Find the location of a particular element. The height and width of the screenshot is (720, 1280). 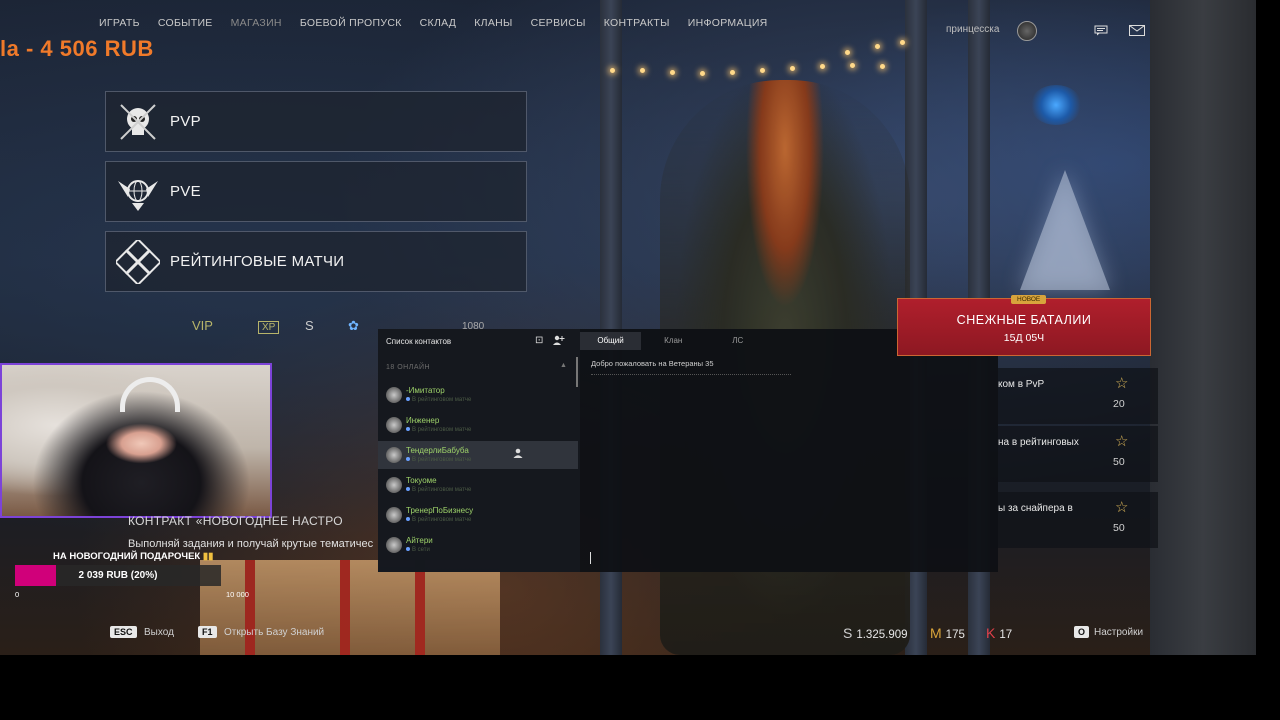

online-header: 18 ОНЛАЙН is located at coordinates (408, 367).